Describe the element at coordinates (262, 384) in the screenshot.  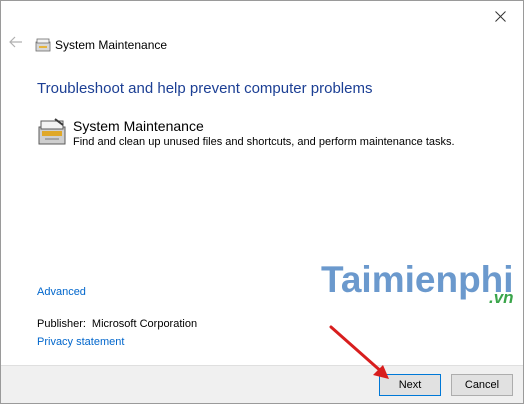
I see `footer-bar: Next Cancel` at that location.